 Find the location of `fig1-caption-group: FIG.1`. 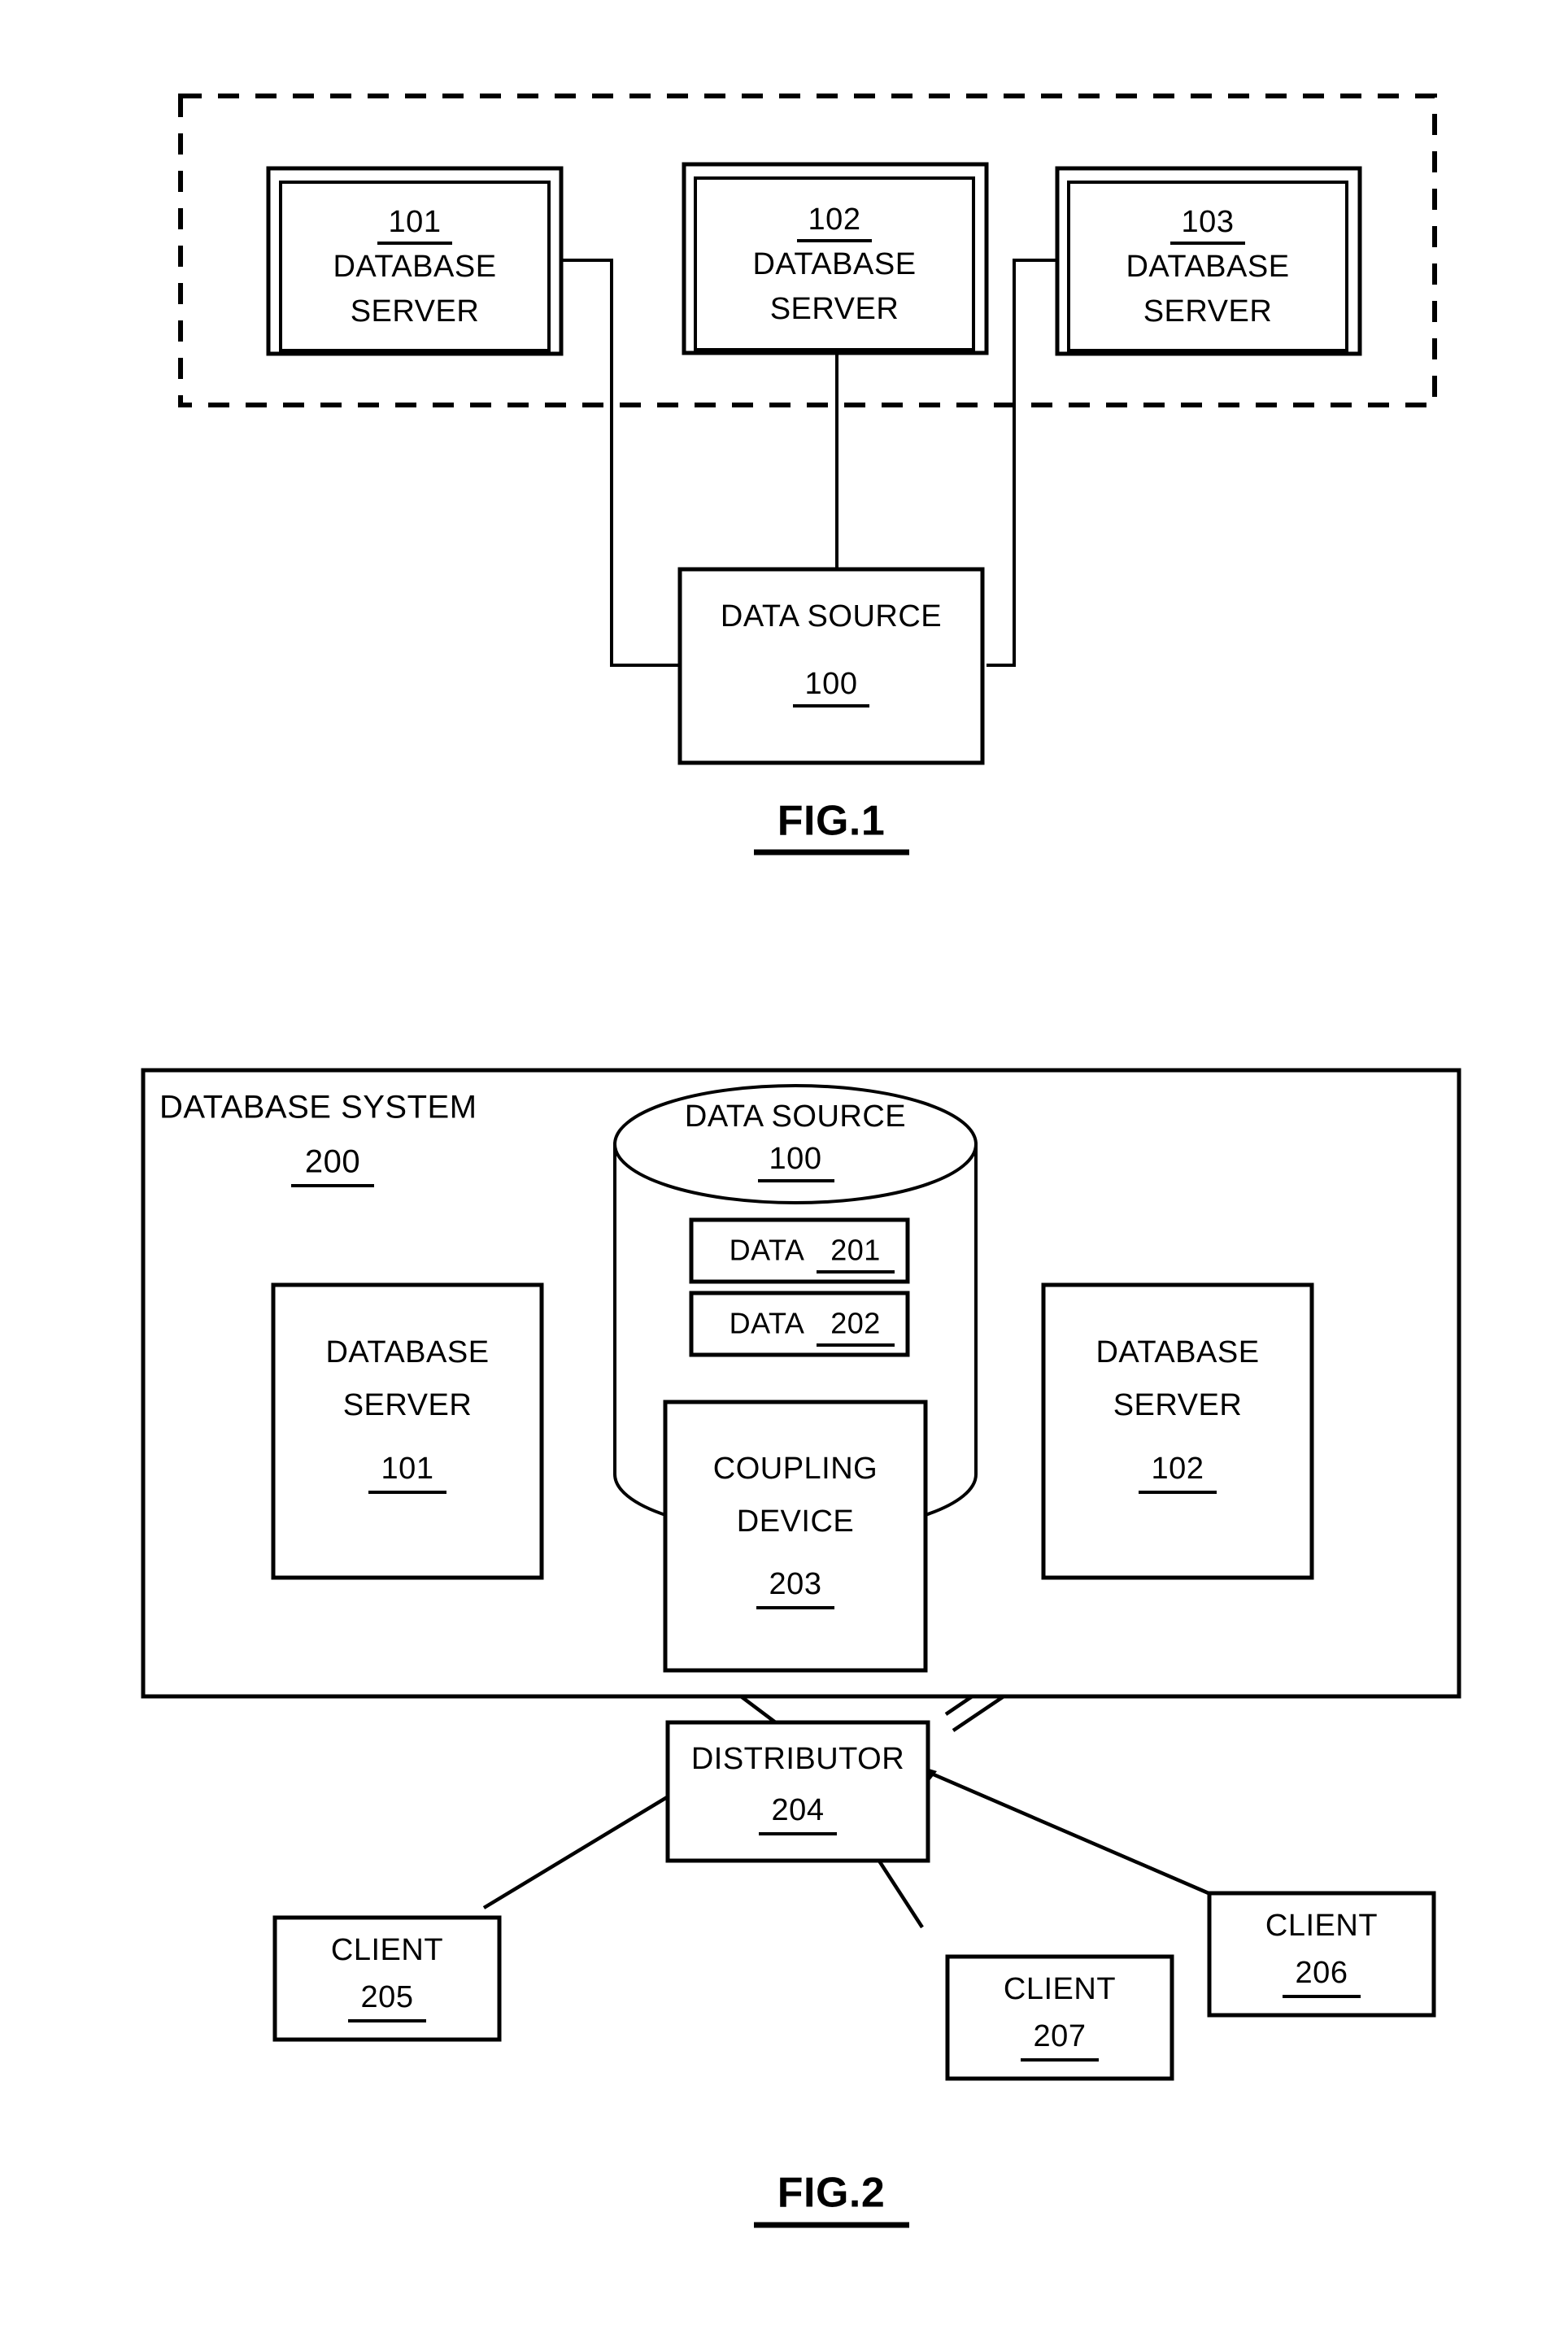

fig1-caption-group: FIG.1 is located at coordinates (831, 827).